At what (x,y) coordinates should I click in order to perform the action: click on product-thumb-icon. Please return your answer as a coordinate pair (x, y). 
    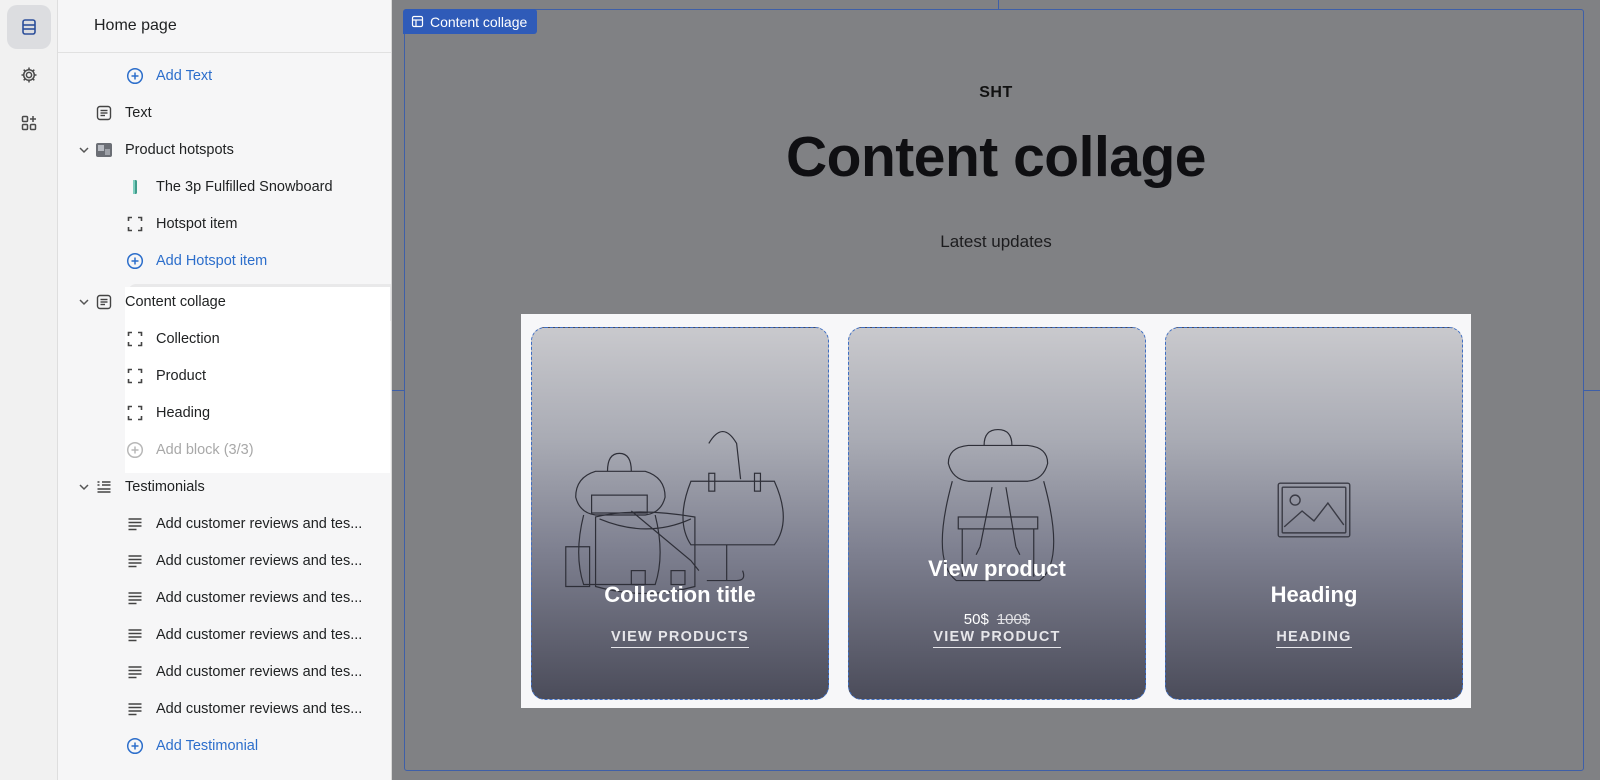
    Looking at the image, I should click on (135, 187).